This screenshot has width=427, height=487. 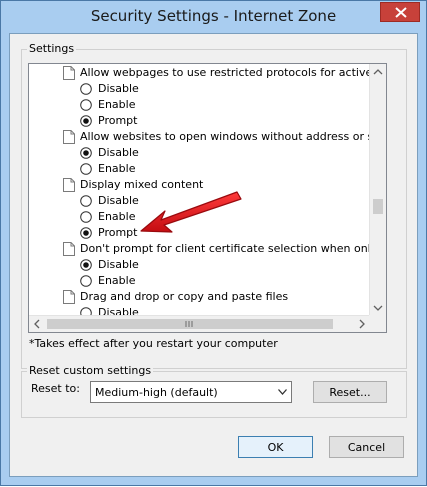 I want to click on close-button, so click(x=400, y=12).